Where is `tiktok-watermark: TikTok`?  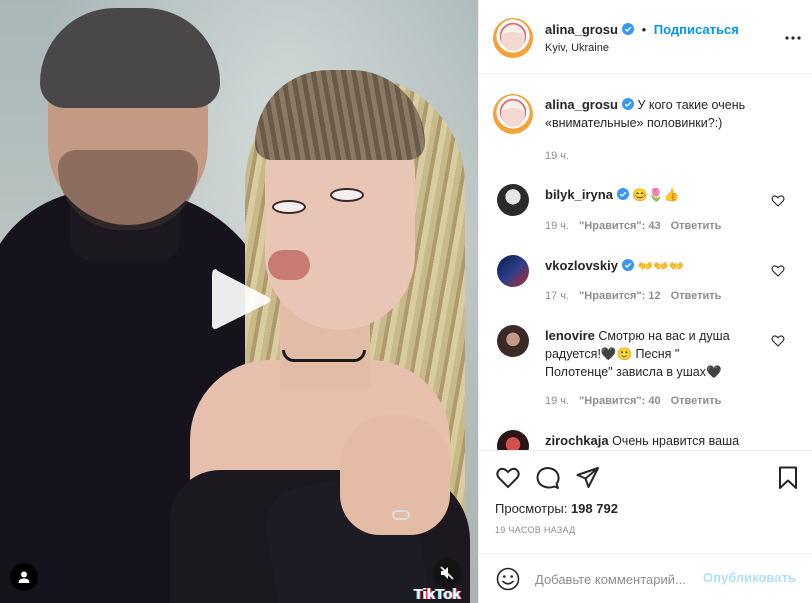
tiktok-watermark: TikTok is located at coordinates (437, 594).